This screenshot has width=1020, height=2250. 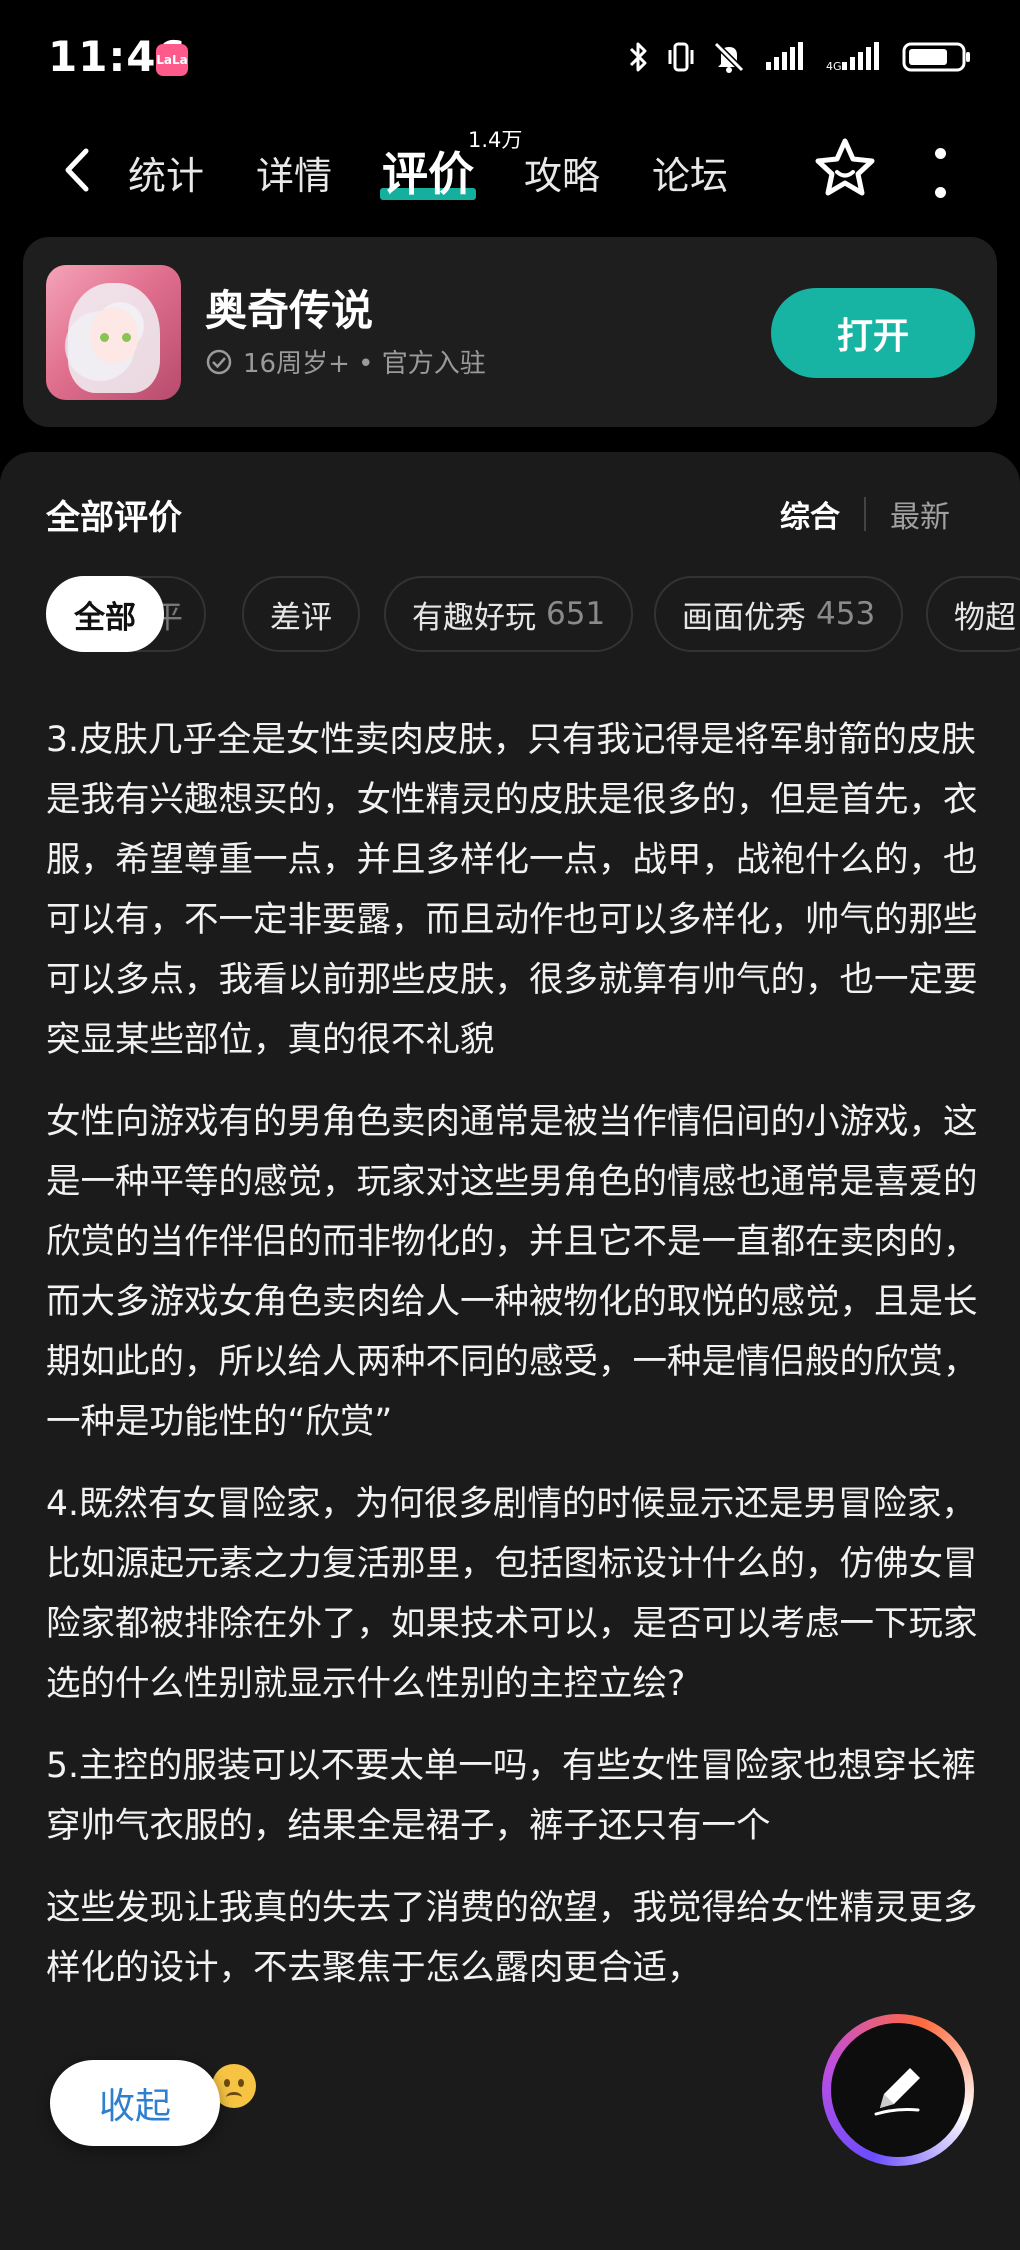 I want to click on chip-count: 651, so click(x=576, y=614).